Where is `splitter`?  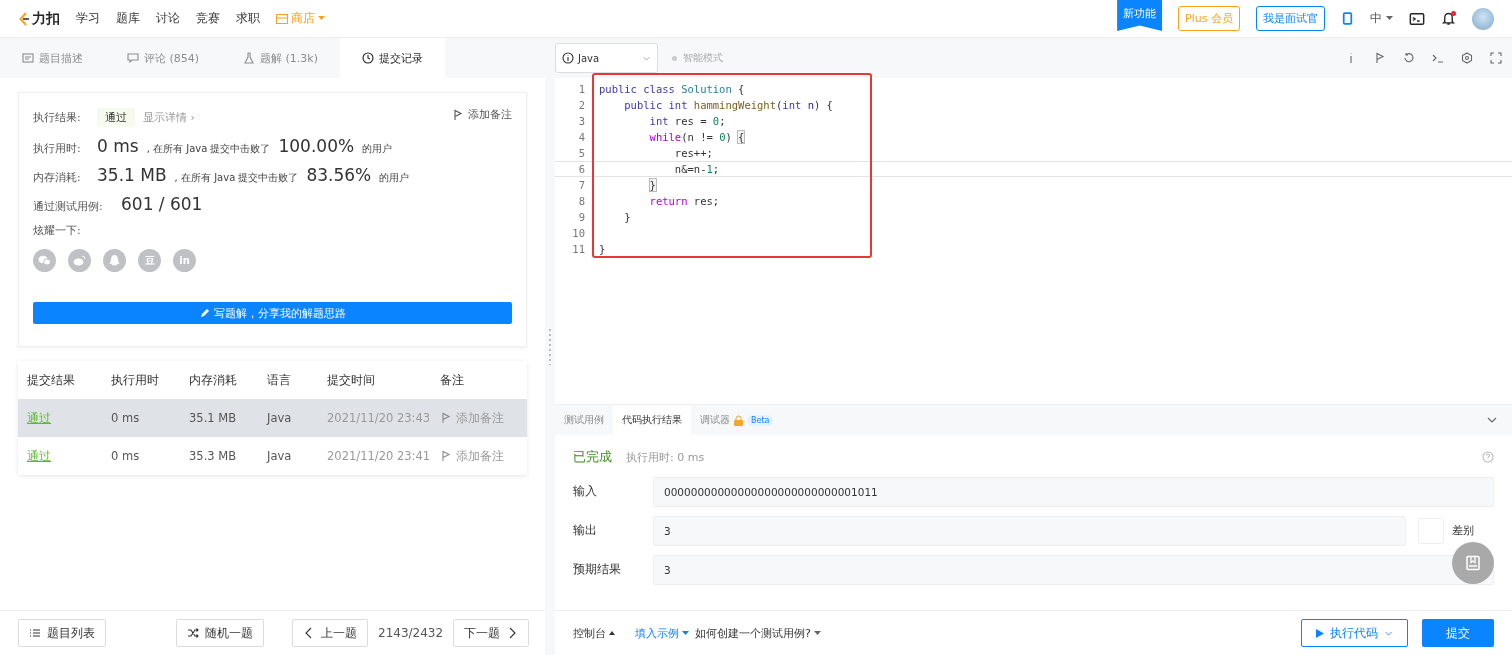 splitter is located at coordinates (550, 346).